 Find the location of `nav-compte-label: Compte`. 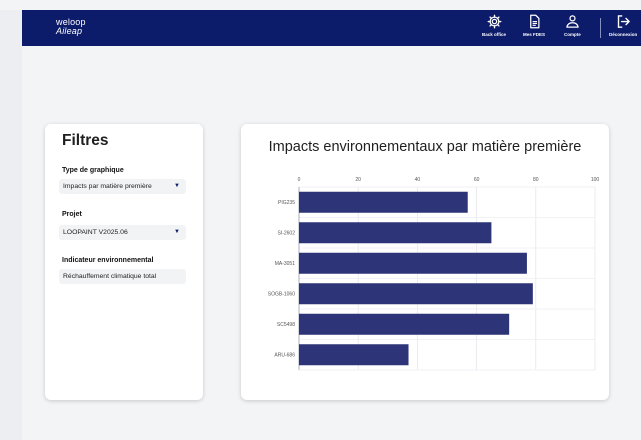

nav-compte-label: Compte is located at coordinates (572, 34).